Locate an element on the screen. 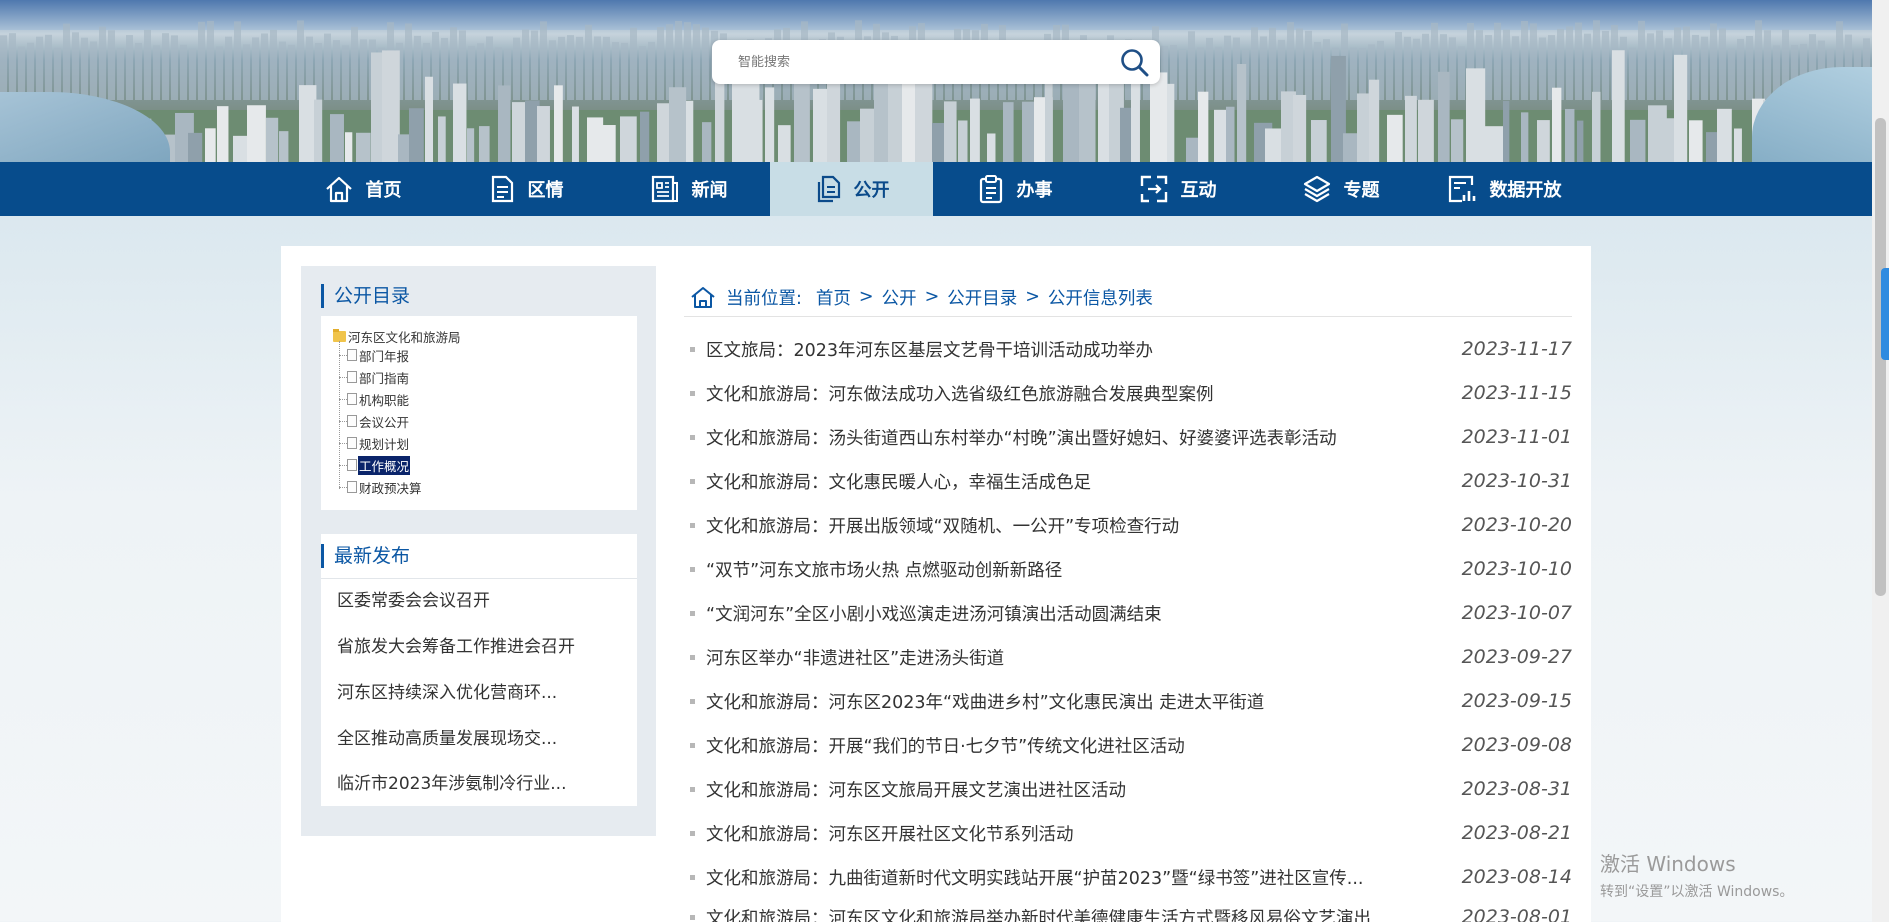  breadcrumb-prefix: 当前位置: is located at coordinates (764, 298).